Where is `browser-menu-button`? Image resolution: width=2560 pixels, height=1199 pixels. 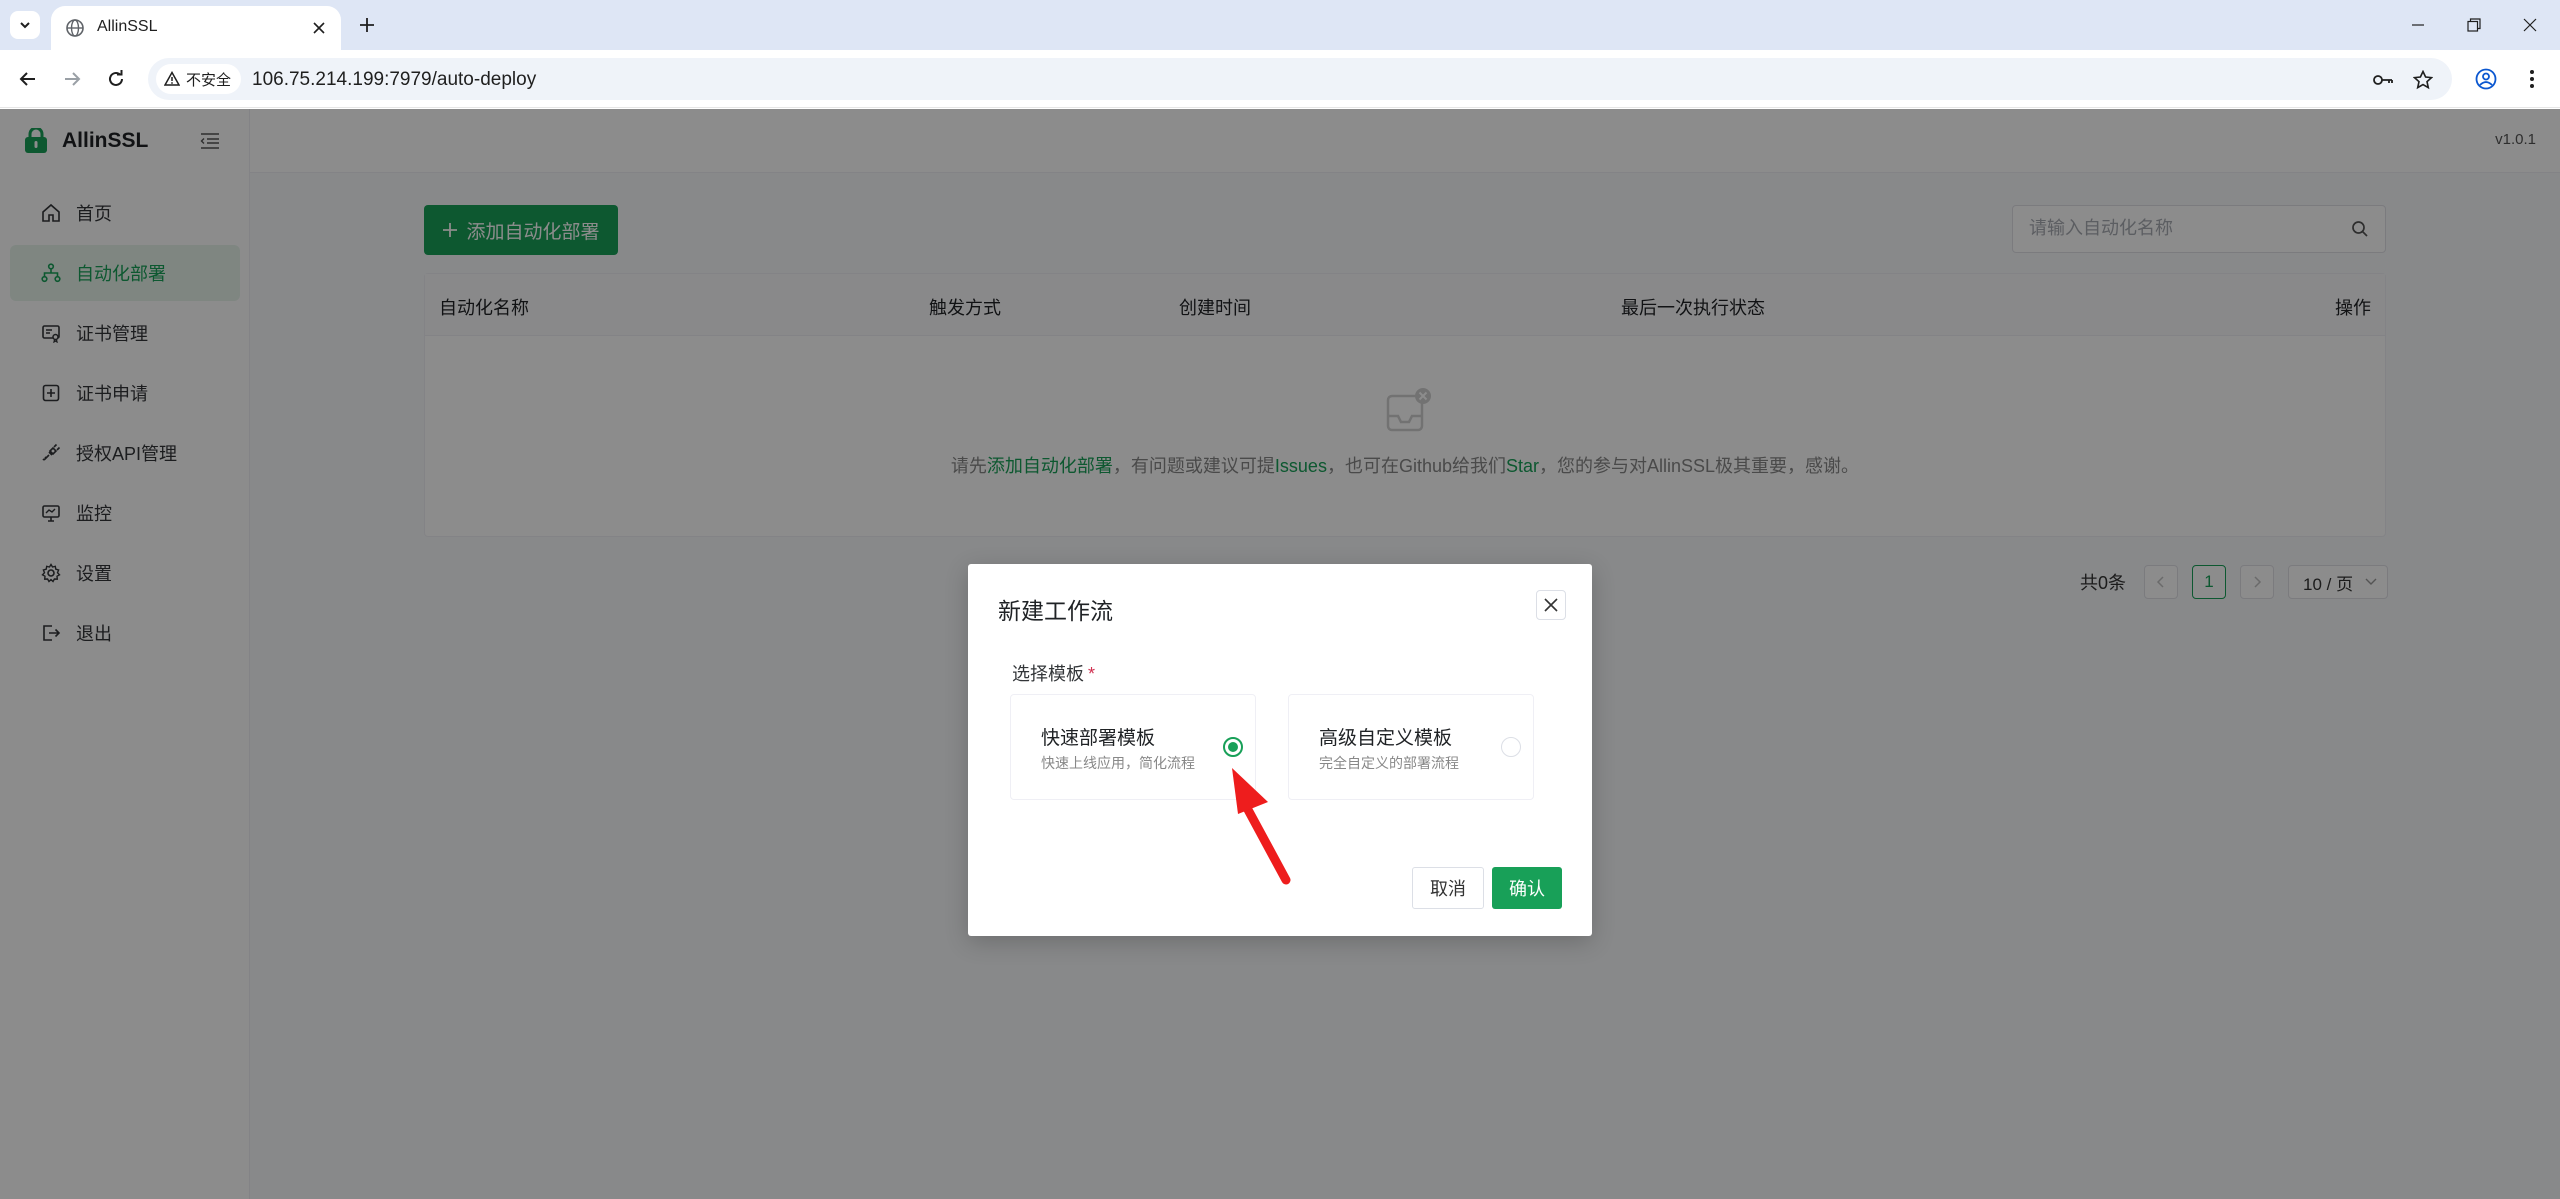 browser-menu-button is located at coordinates (2532, 79).